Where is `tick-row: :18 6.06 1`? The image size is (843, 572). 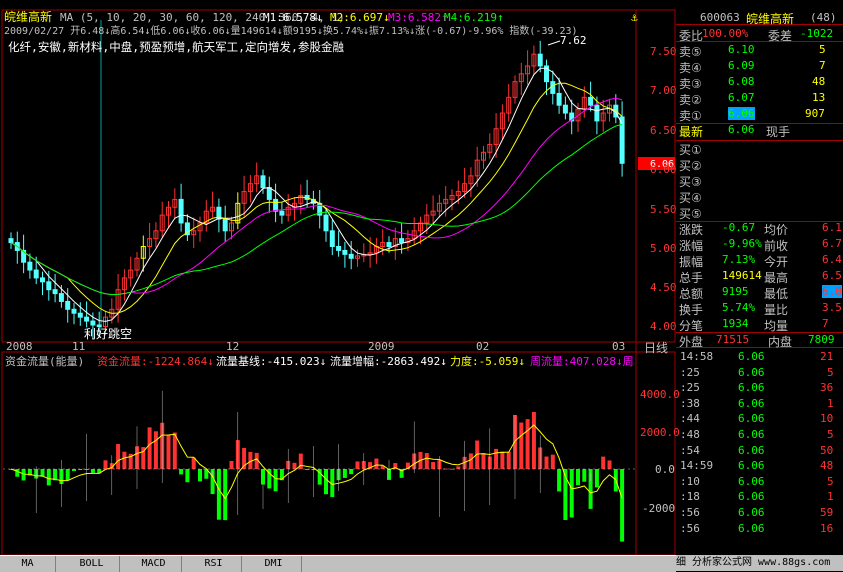
tick-row: :18 6.06 1 is located at coordinates (757, 497).